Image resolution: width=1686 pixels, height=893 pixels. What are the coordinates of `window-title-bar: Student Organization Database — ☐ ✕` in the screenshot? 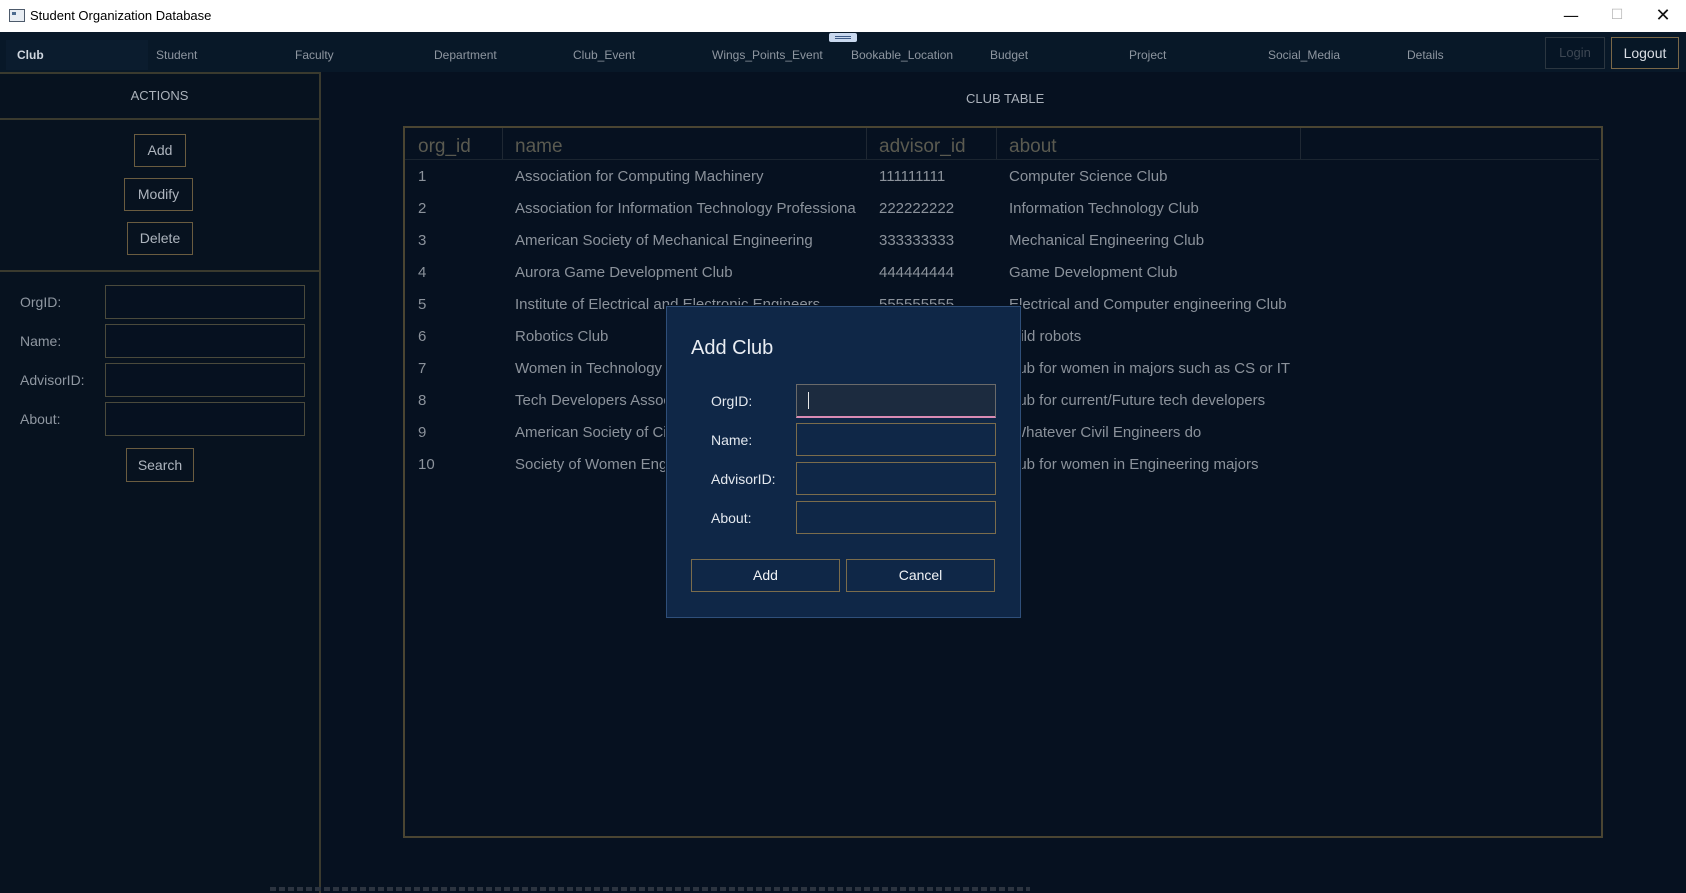 It's located at (843, 16).